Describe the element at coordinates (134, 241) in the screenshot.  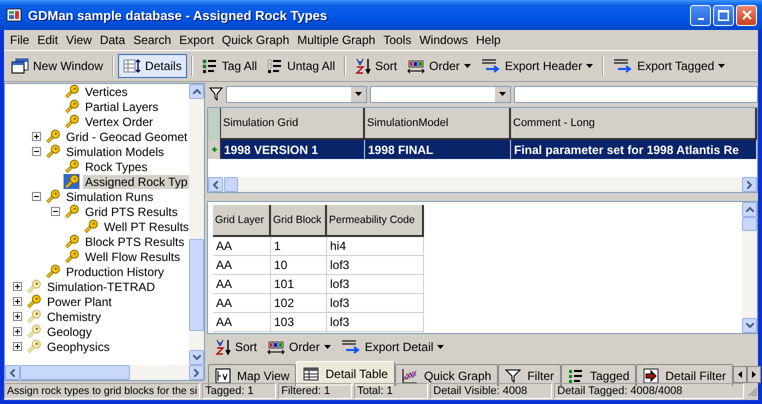
I see `tree-item: Block PTS Results` at that location.